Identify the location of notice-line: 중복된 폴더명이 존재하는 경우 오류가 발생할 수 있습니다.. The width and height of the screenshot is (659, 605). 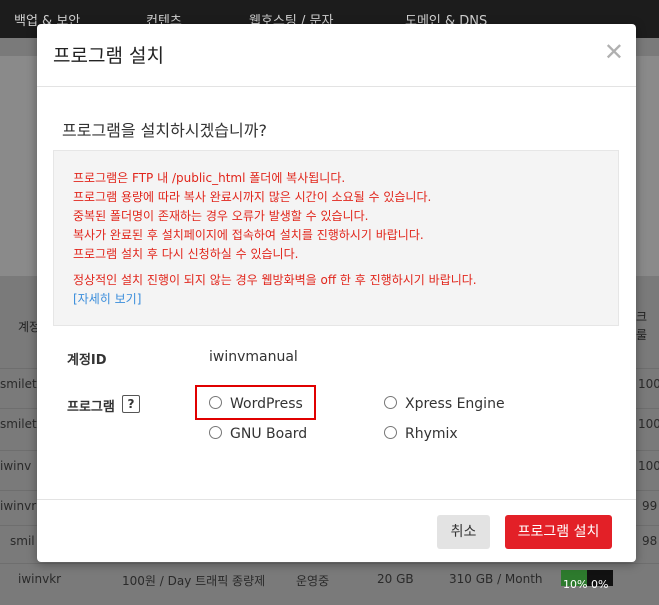
(221, 216).